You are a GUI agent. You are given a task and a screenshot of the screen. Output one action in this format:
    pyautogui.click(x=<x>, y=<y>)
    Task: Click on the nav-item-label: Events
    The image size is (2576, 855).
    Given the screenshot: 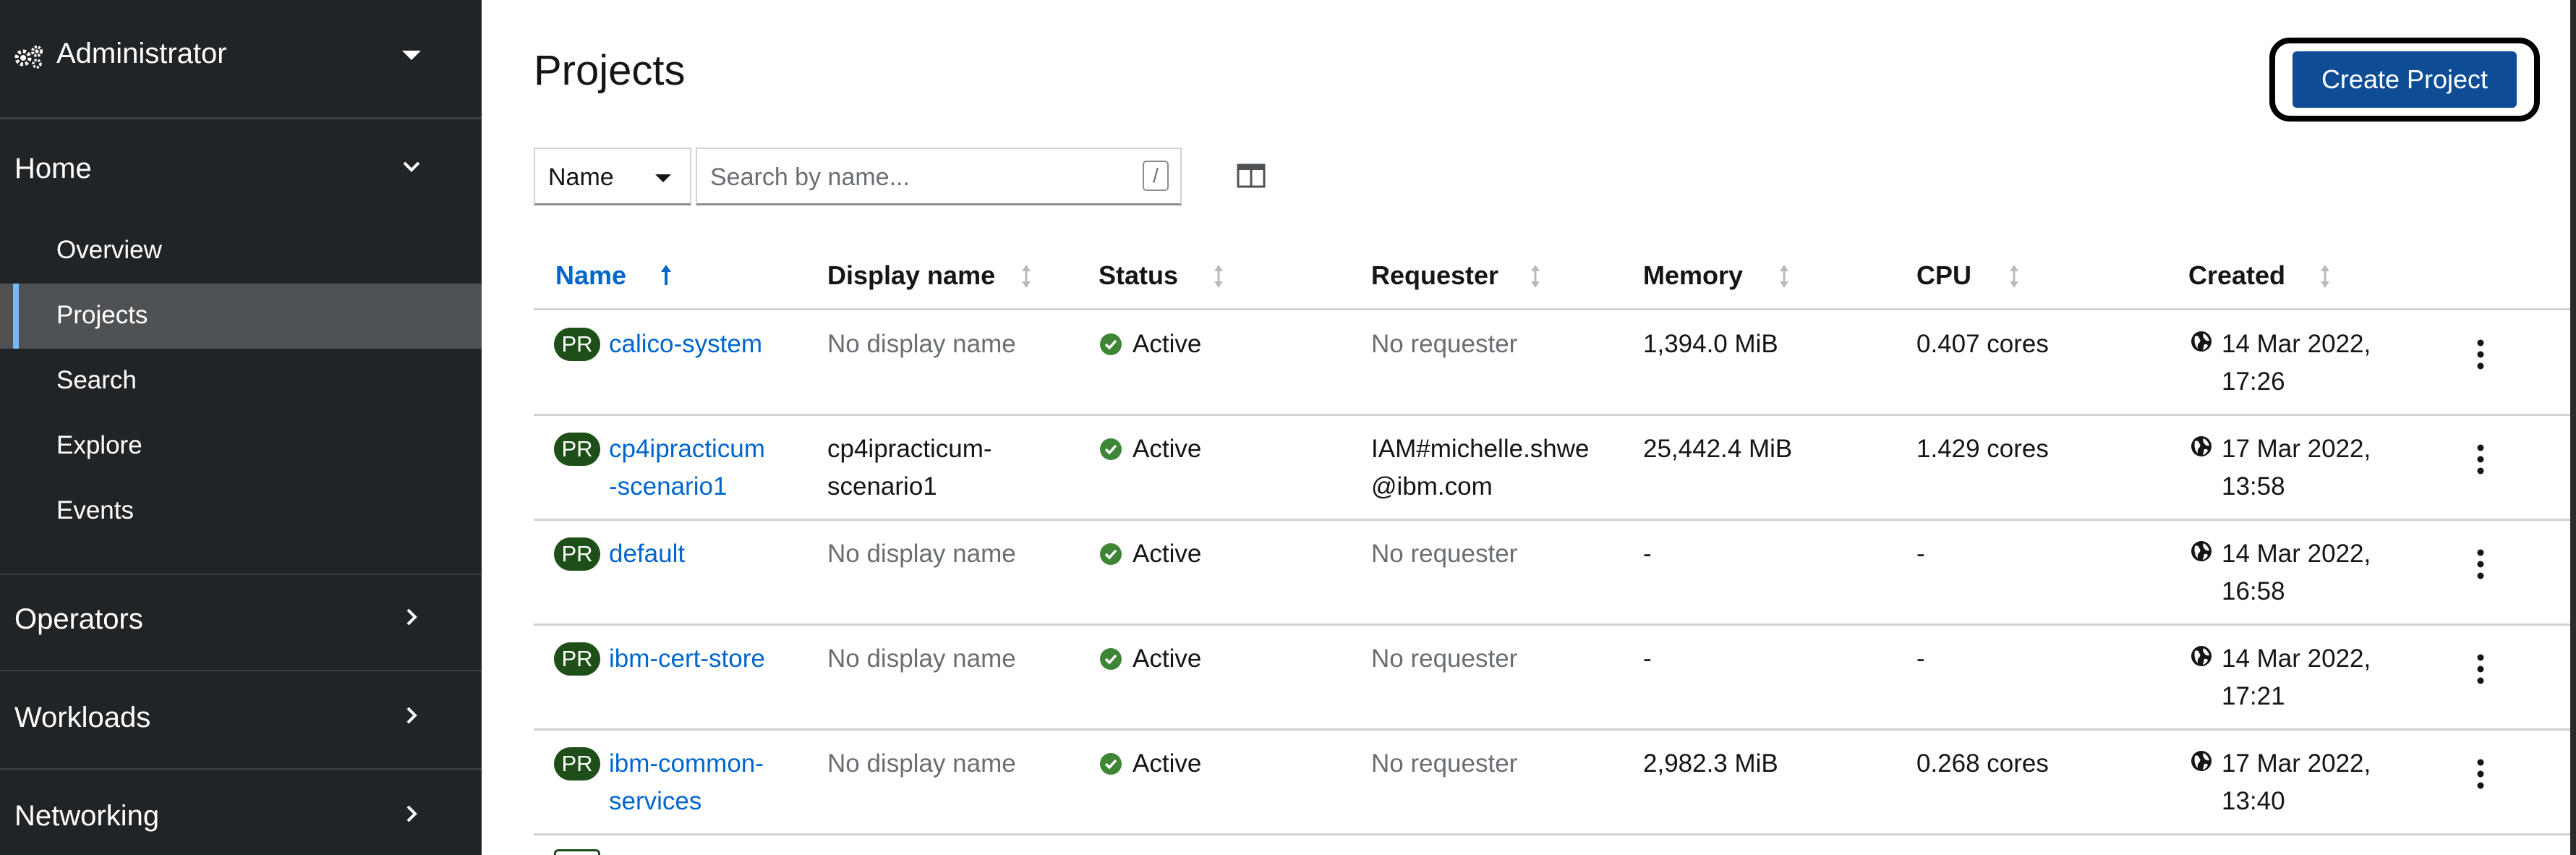 What is the action you would take?
    pyautogui.click(x=95, y=510)
    